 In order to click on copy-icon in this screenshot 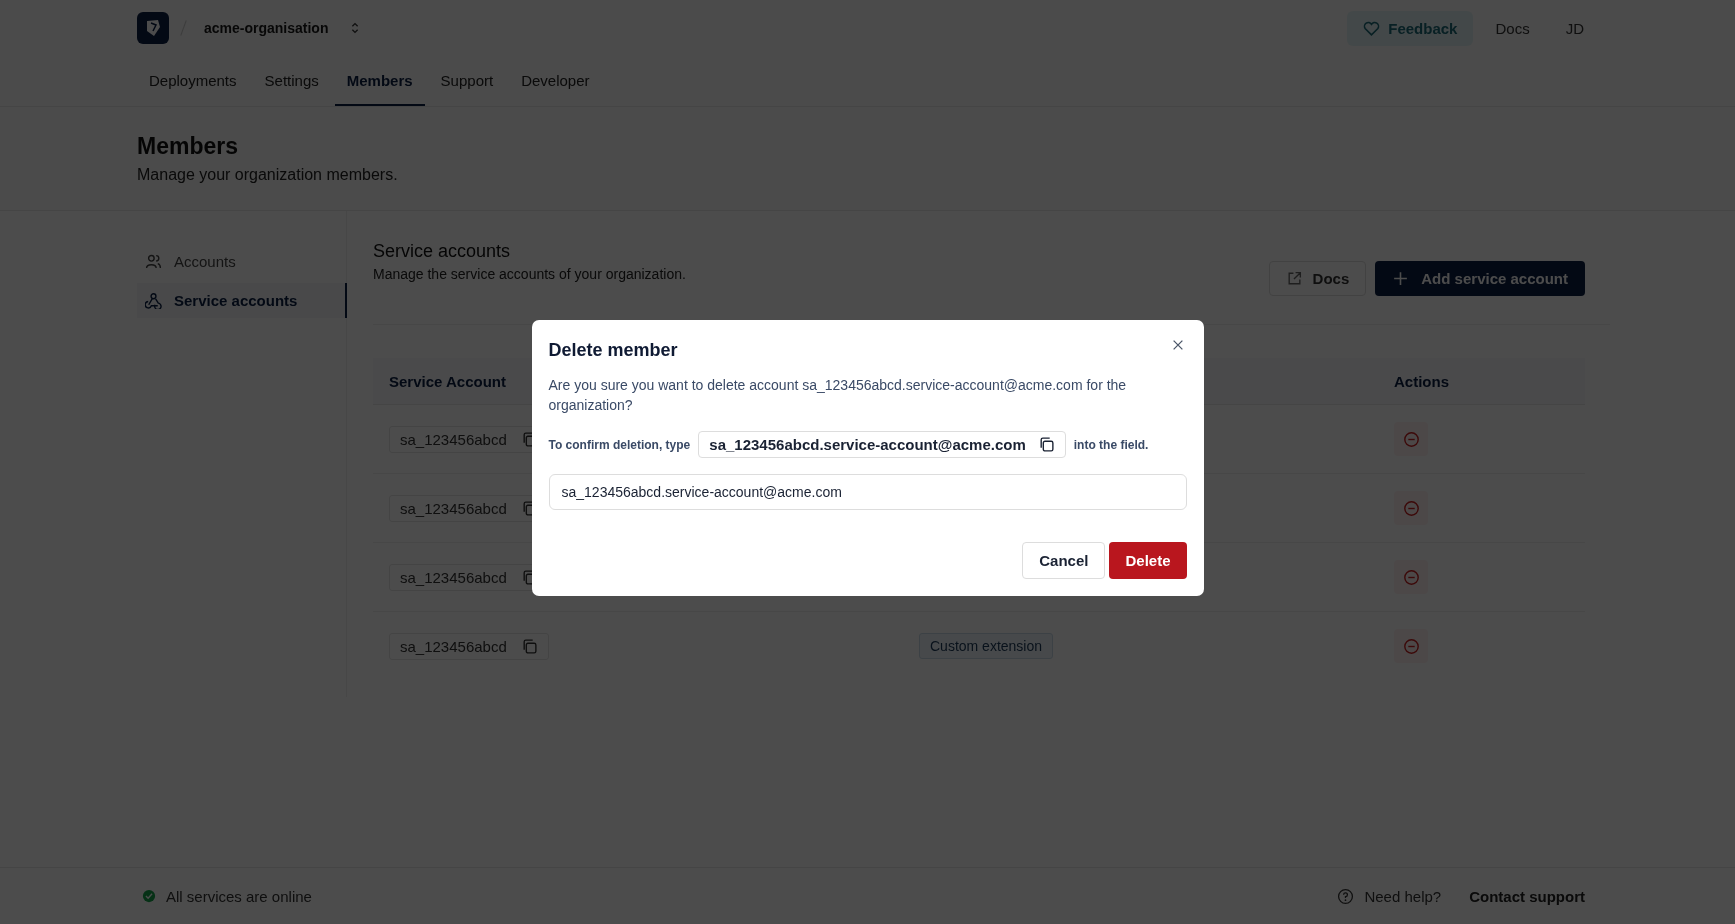, I will do `click(1046, 444)`.